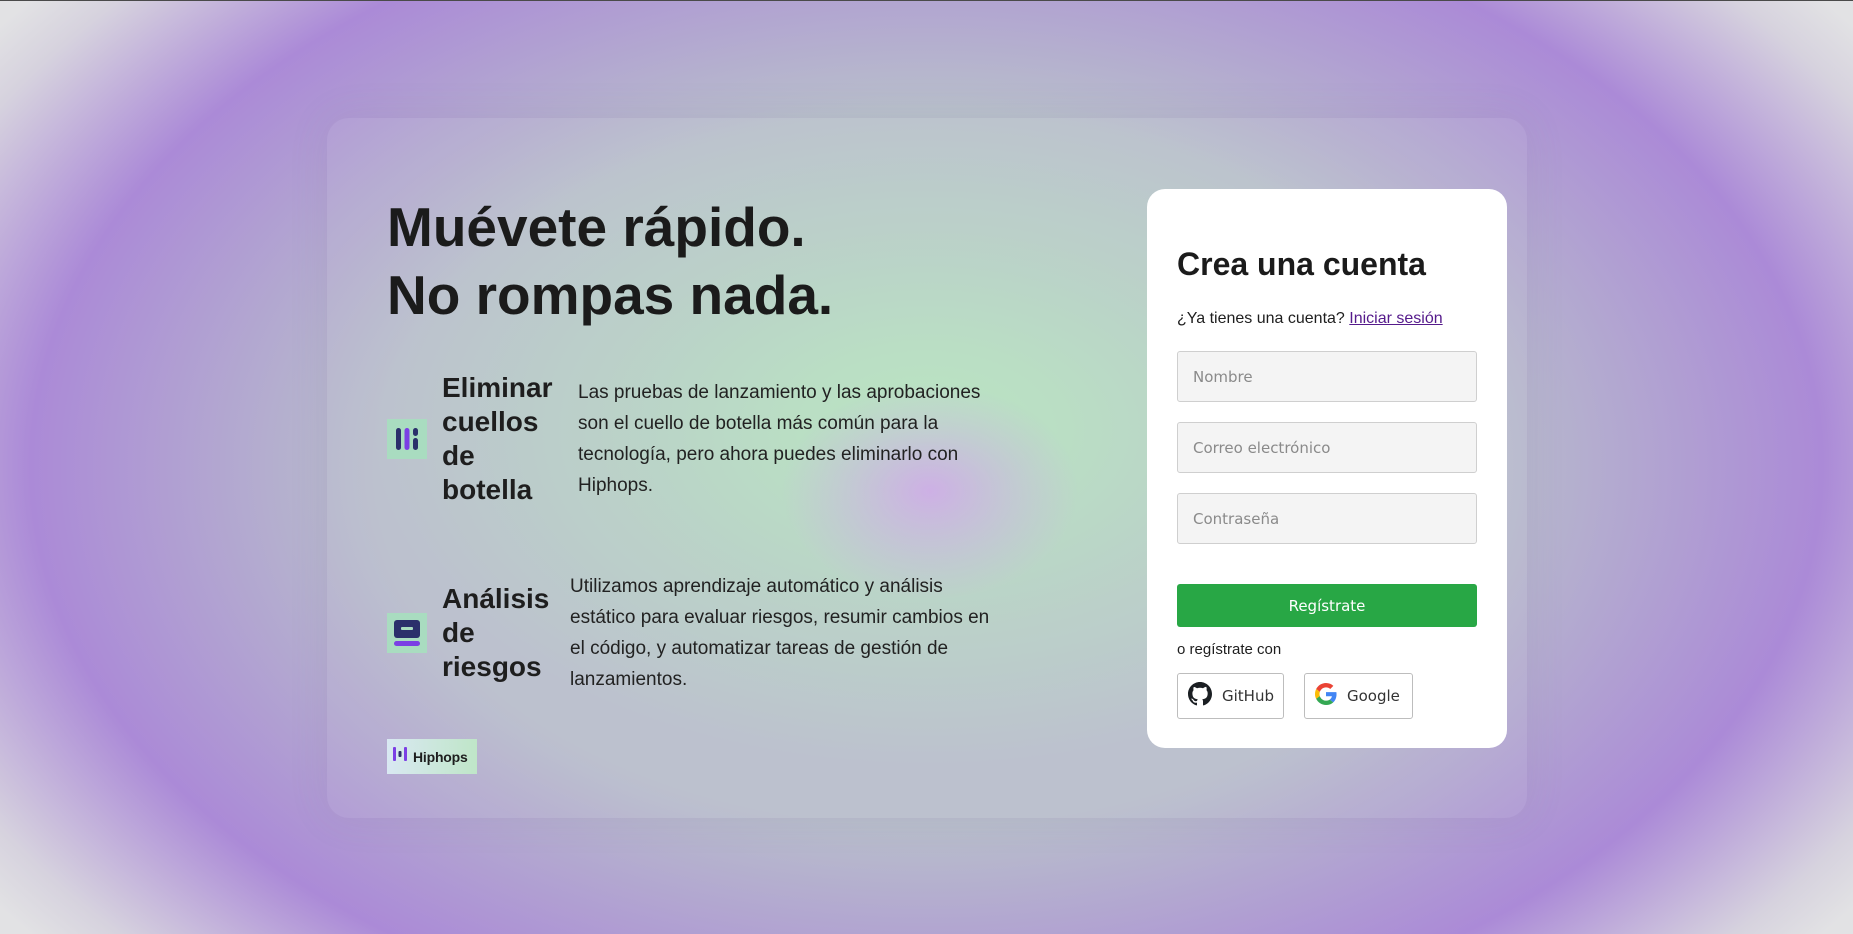 The image size is (1853, 934). I want to click on hiphops-logo-icon, so click(400, 756).